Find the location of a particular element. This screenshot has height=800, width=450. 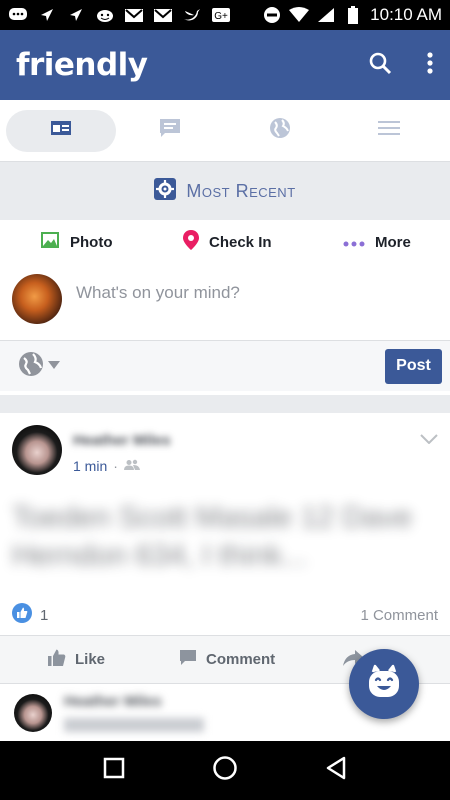

location-pin-icon is located at coordinates (191, 242).